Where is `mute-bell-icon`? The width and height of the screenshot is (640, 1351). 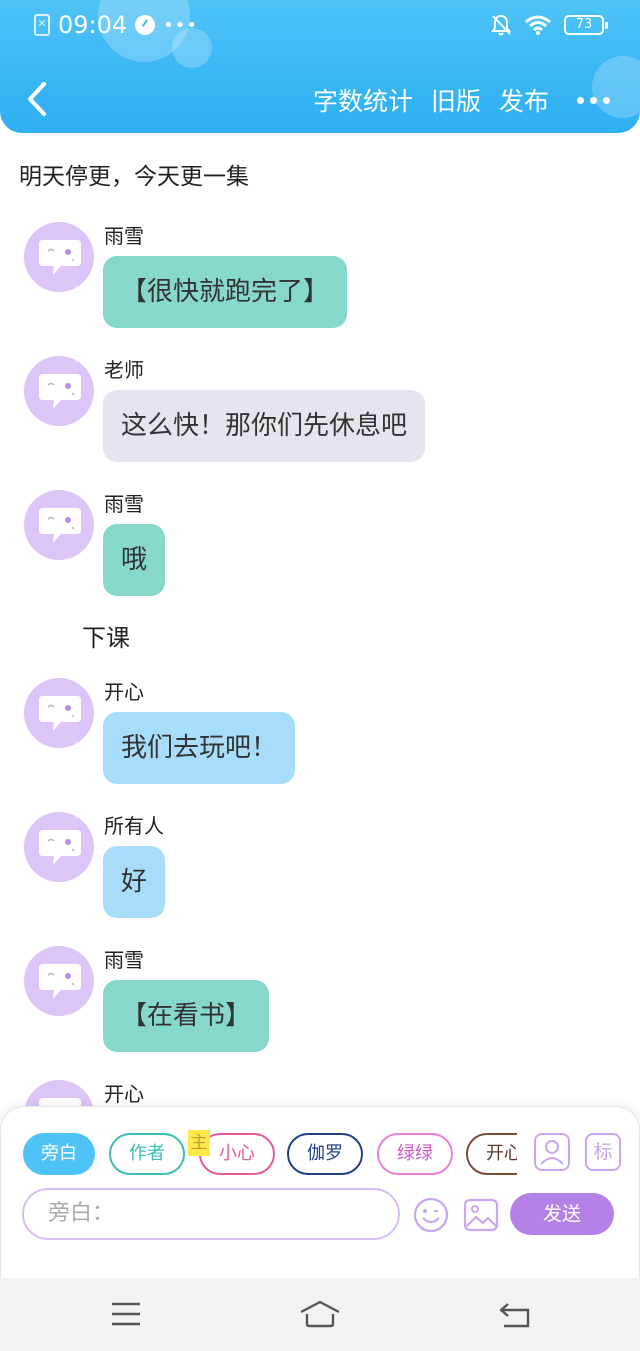 mute-bell-icon is located at coordinates (501, 25).